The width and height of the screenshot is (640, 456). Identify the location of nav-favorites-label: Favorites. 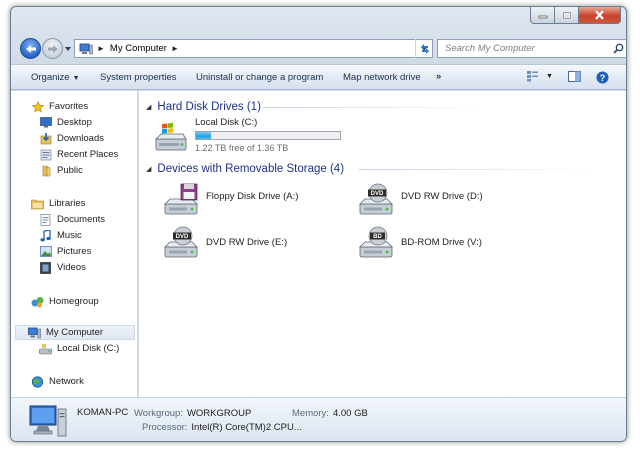
(69, 106).